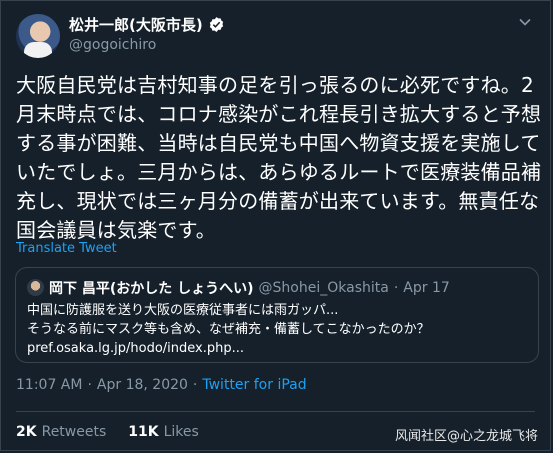 The height and width of the screenshot is (453, 553). I want to click on likes-label: Likes, so click(181, 432).